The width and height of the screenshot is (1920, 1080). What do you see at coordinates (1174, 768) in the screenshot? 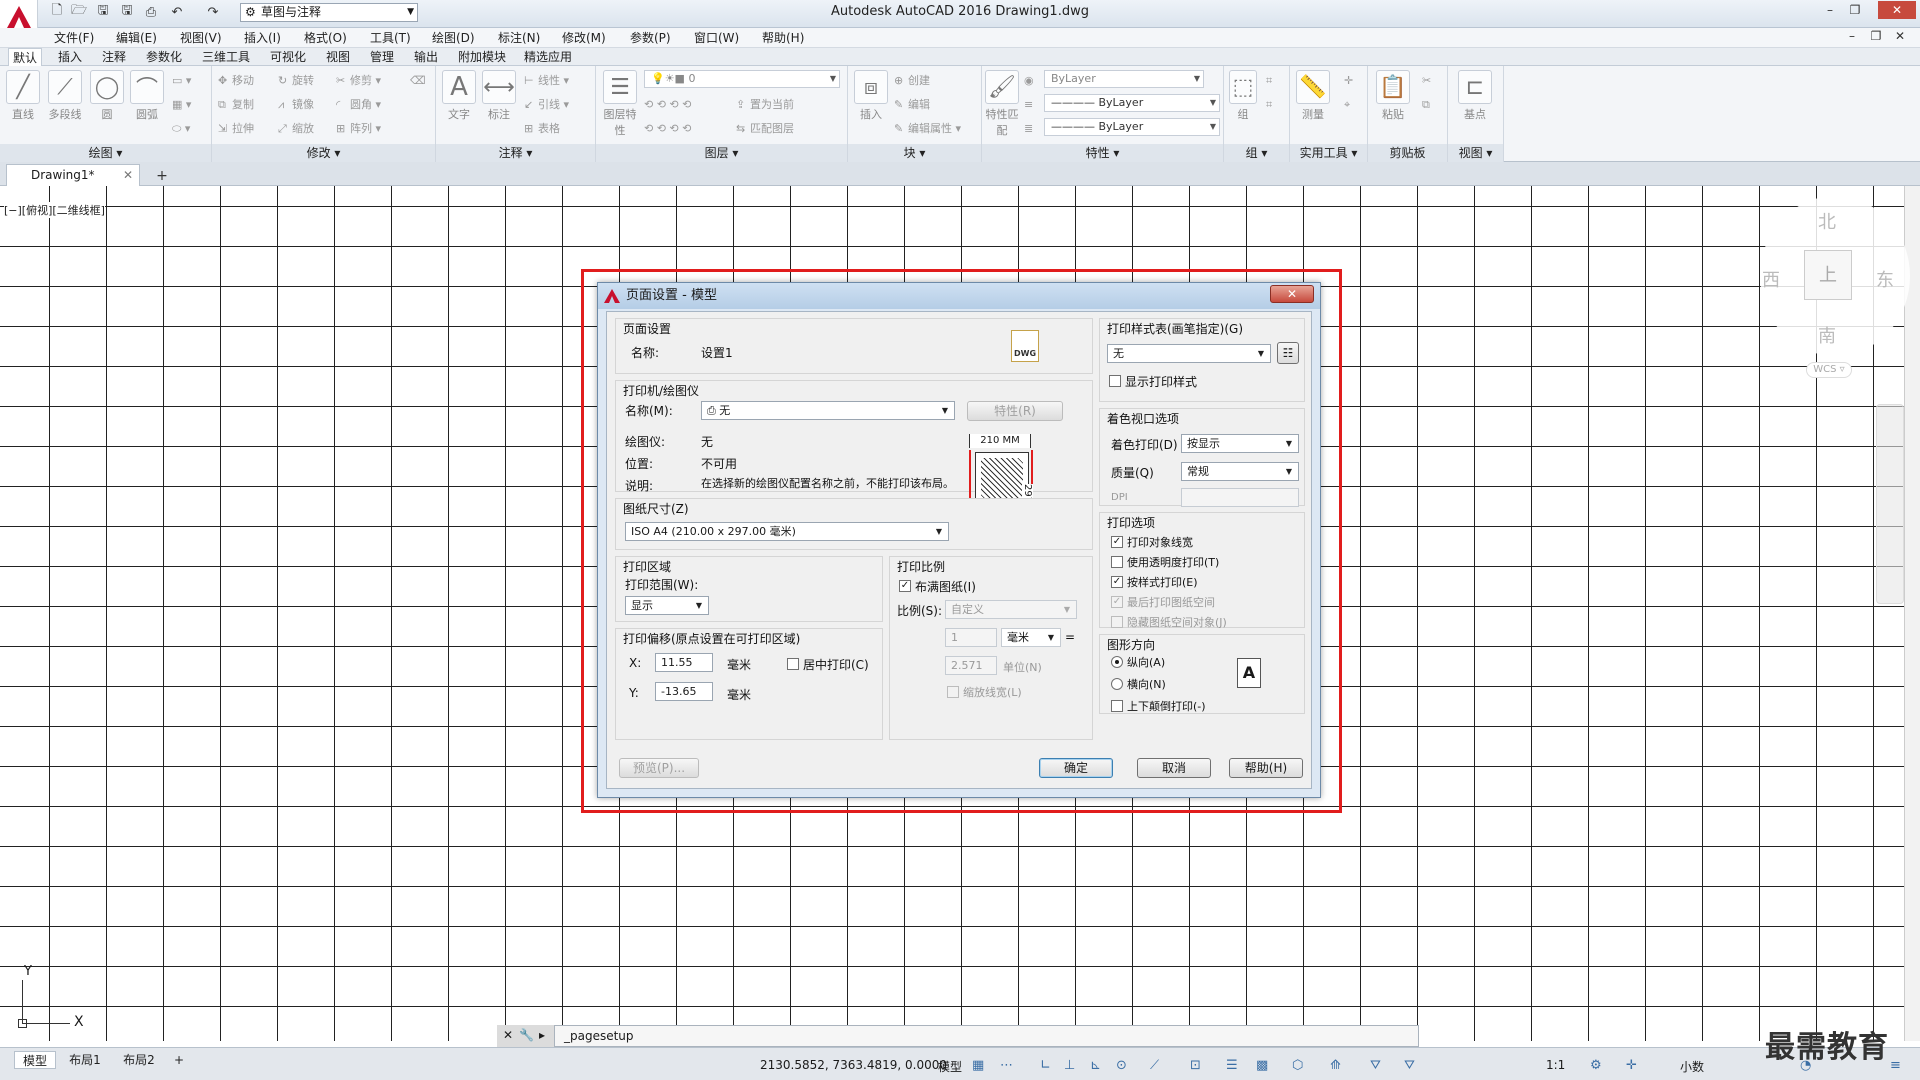
I see `cancel-button: 取消` at bounding box center [1174, 768].